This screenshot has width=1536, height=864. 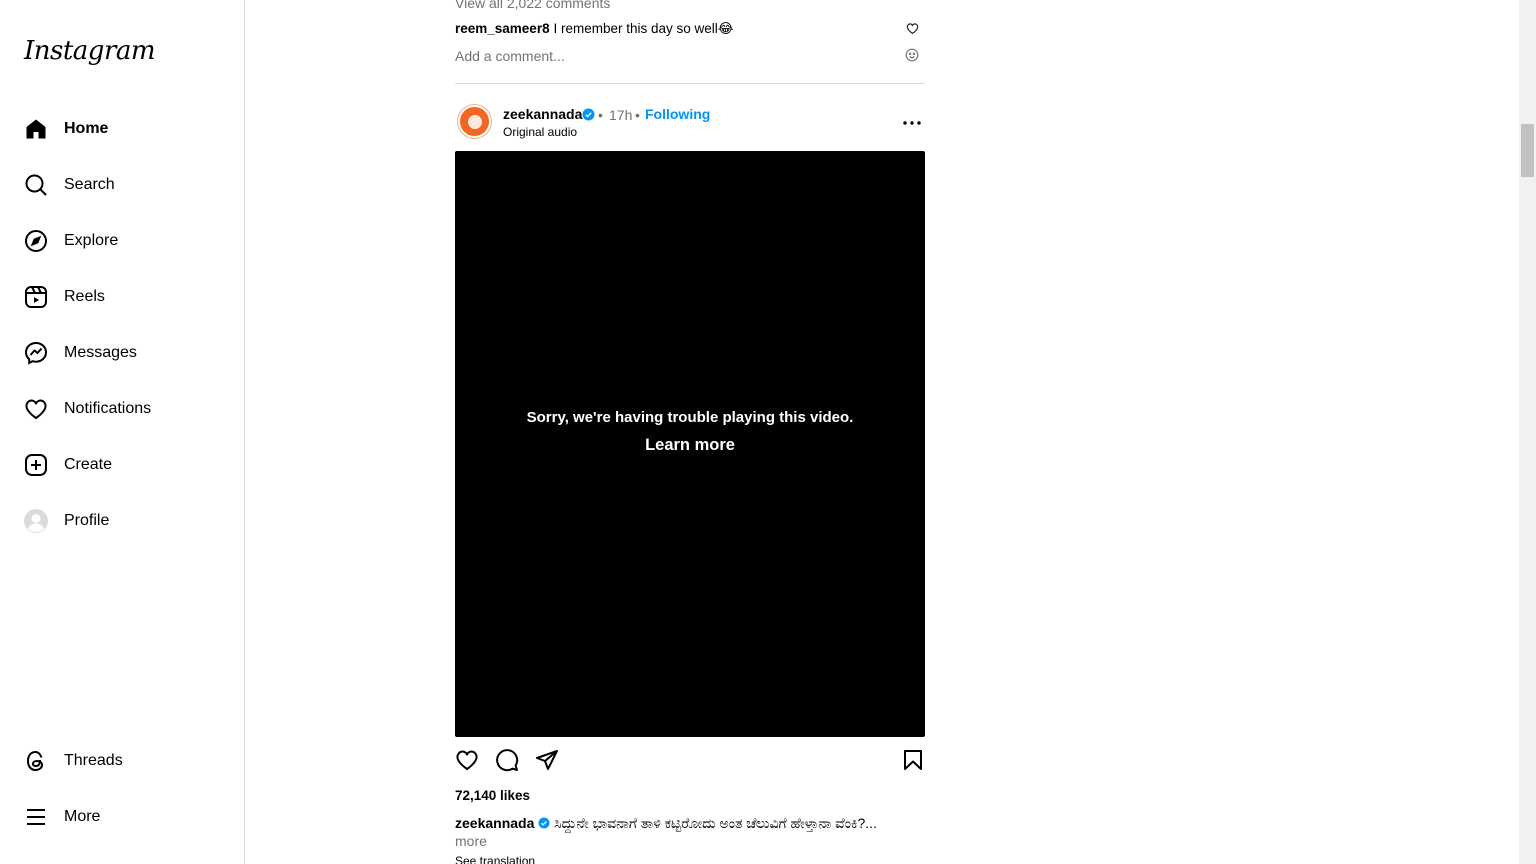 What do you see at coordinates (912, 56) in the screenshot?
I see `emoji-icon` at bounding box center [912, 56].